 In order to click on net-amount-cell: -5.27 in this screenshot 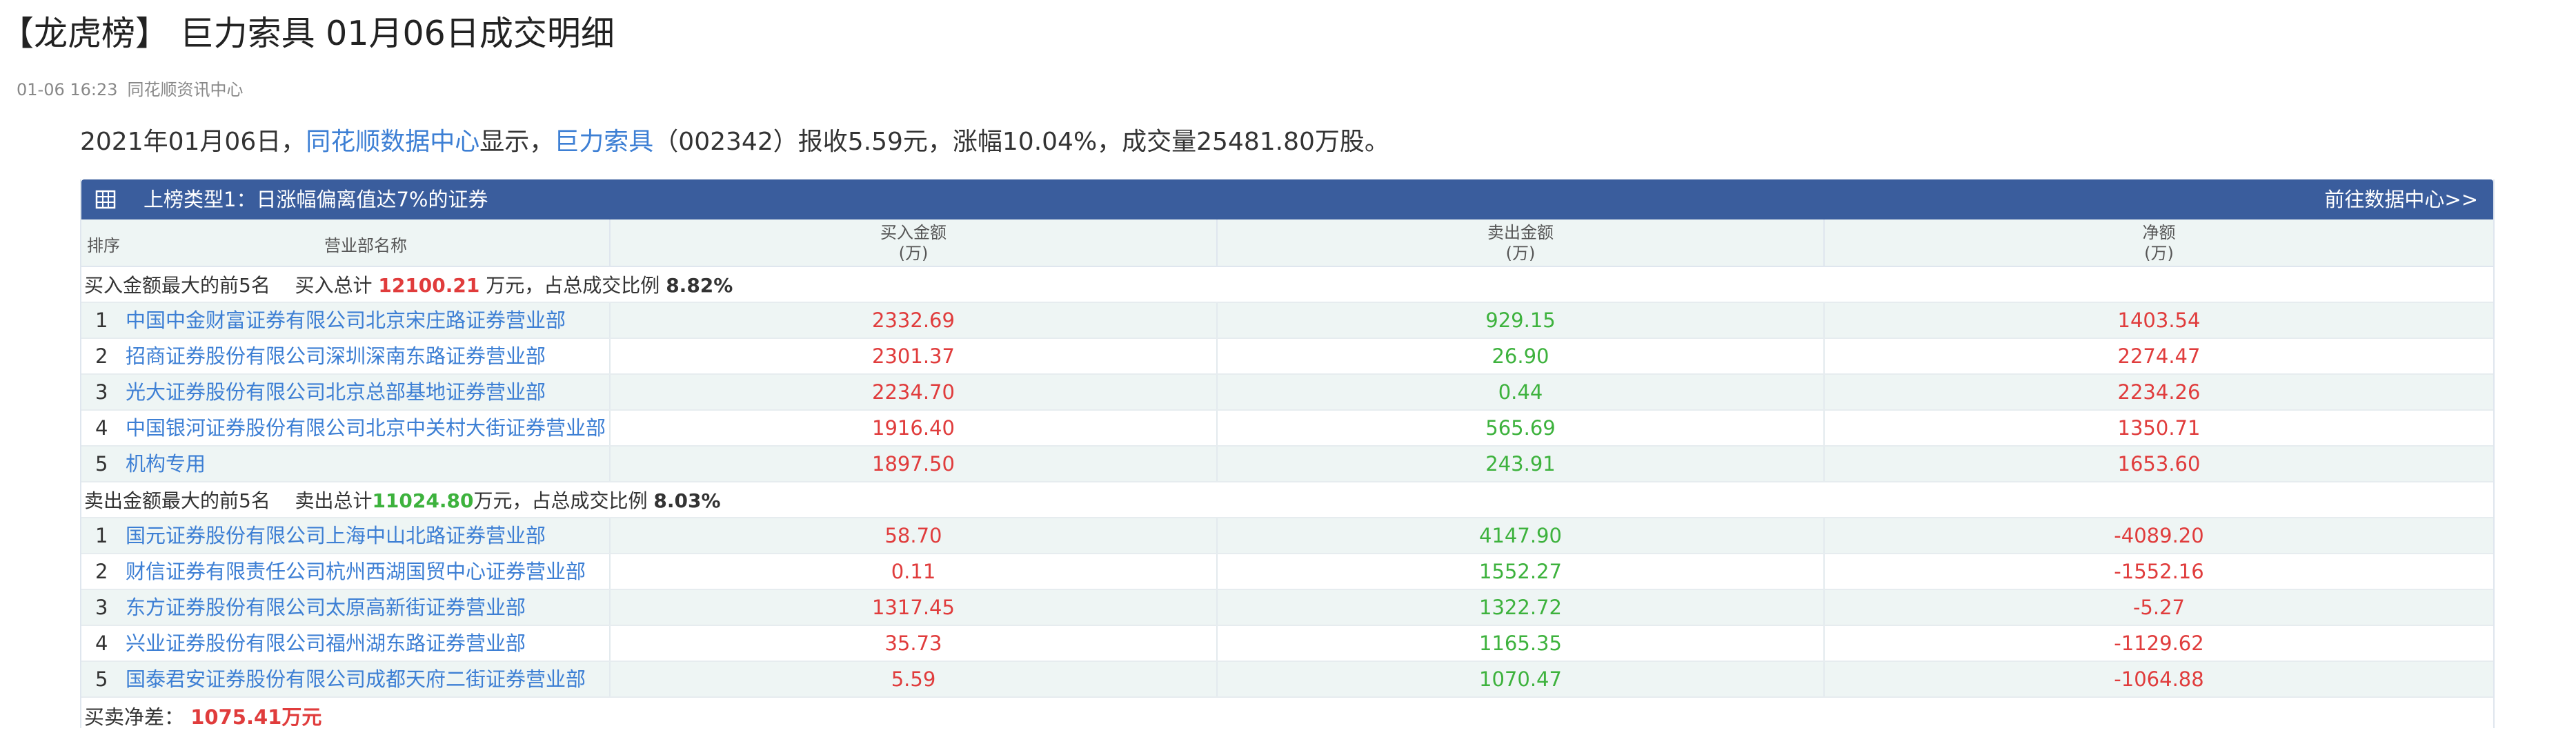, I will do `click(2158, 607)`.